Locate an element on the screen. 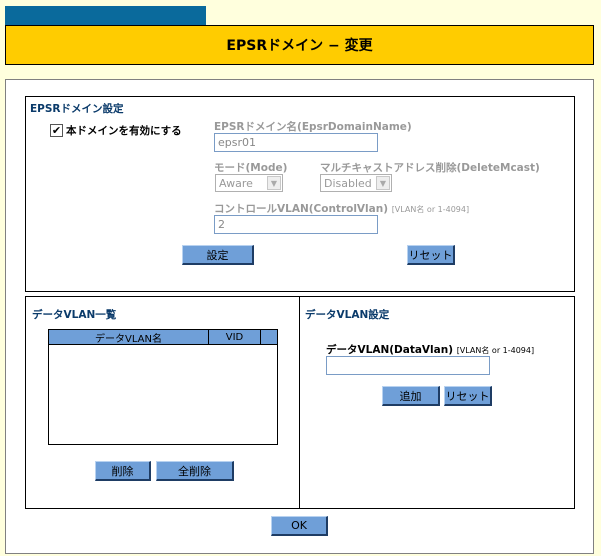 The height and width of the screenshot is (556, 601). enable-domain-checkbox: ✔ is located at coordinates (56, 130).